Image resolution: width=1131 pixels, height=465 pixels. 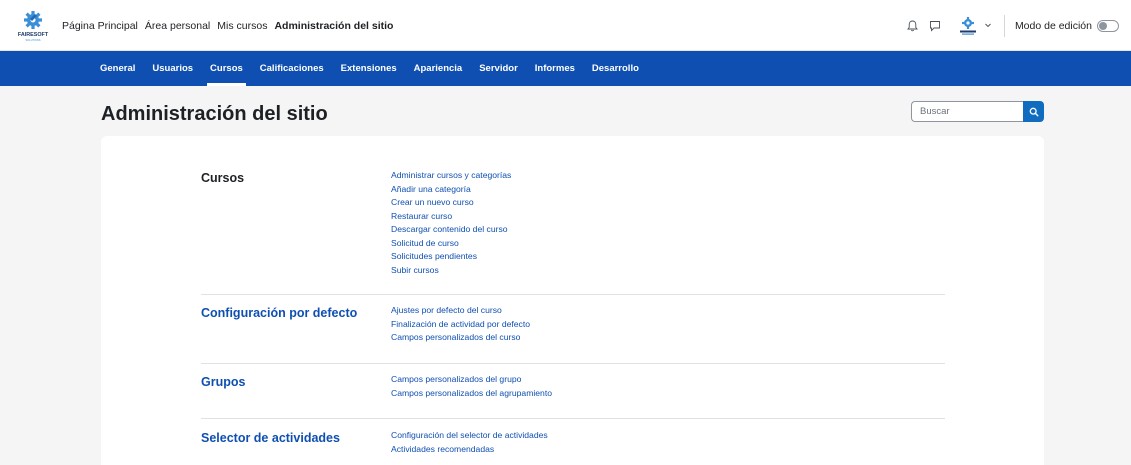 I want to click on bell-icon, so click(x=913, y=26).